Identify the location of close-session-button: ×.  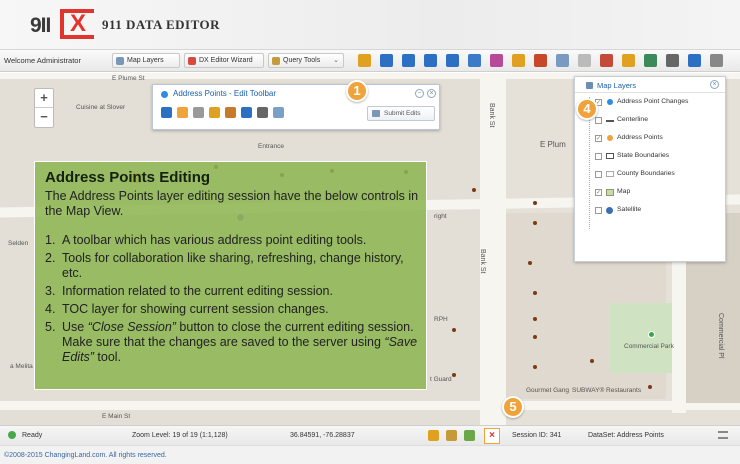
(492, 436).